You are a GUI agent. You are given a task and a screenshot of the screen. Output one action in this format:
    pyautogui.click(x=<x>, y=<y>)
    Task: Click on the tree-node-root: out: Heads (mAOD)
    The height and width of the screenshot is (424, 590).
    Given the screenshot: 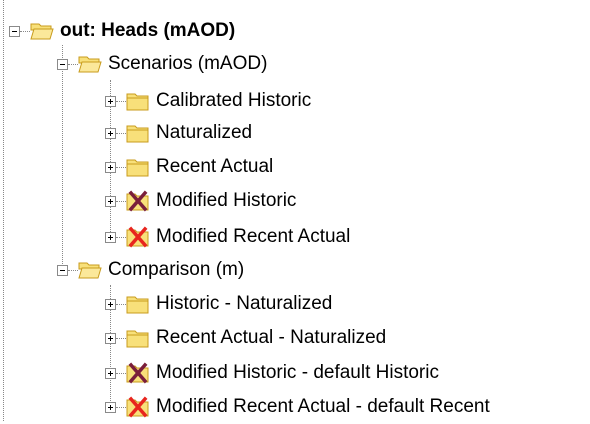 What is the action you would take?
    pyautogui.click(x=122, y=31)
    